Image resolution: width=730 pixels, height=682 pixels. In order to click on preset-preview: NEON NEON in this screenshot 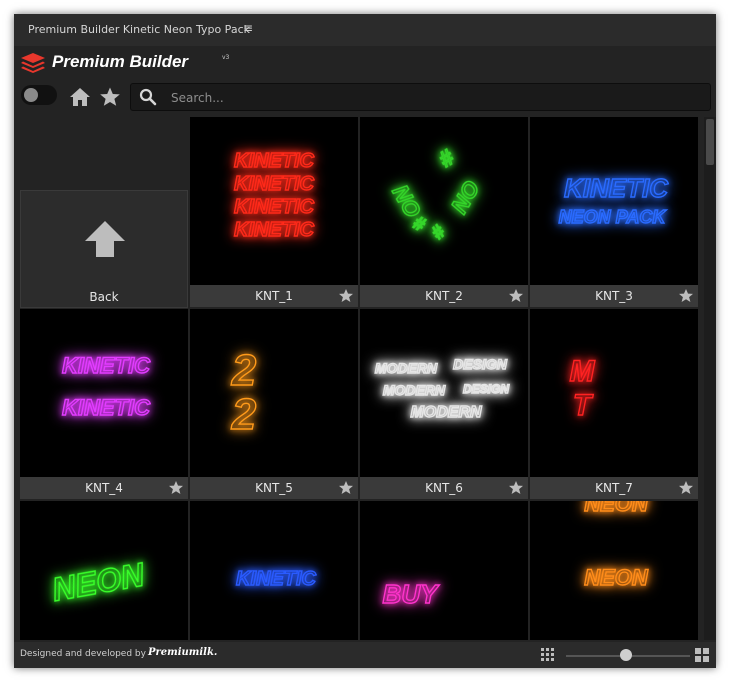, I will do `click(614, 570)`.